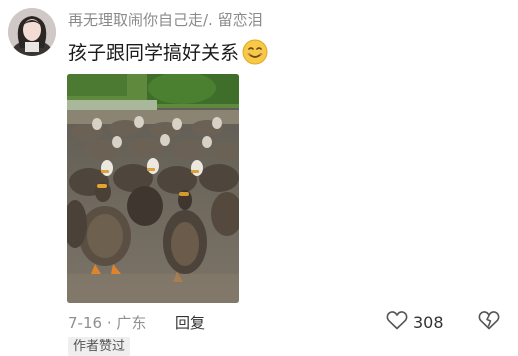  What do you see at coordinates (131, 323) in the screenshot?
I see `comment-location: 广东` at bounding box center [131, 323].